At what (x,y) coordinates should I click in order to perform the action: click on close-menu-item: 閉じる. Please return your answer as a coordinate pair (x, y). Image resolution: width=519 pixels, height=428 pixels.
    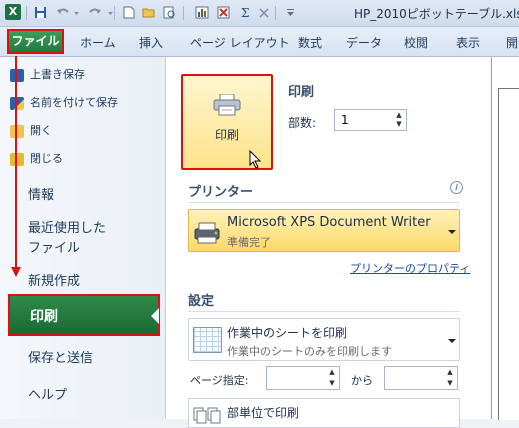
    Looking at the image, I should click on (36, 160).